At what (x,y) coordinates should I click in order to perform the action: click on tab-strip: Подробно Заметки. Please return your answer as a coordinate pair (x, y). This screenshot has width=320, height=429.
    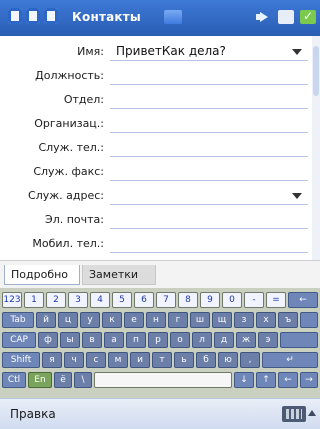
    Looking at the image, I should click on (160, 274).